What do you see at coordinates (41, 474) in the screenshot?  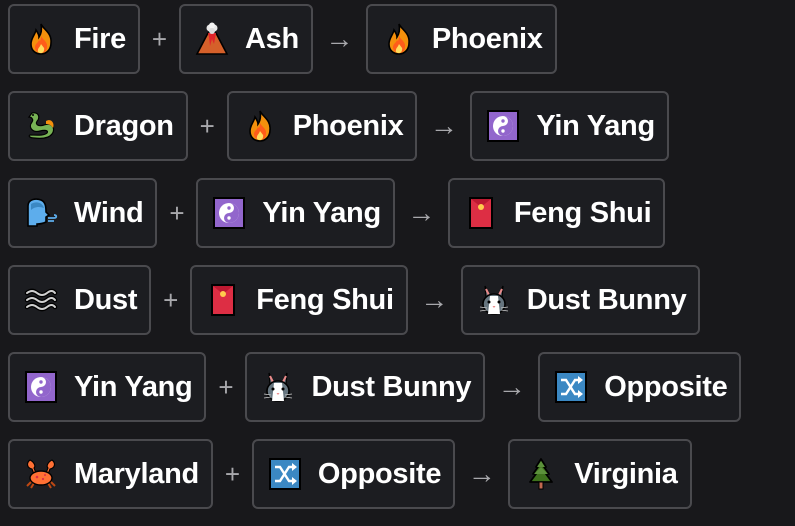 I see `crab-icon` at bounding box center [41, 474].